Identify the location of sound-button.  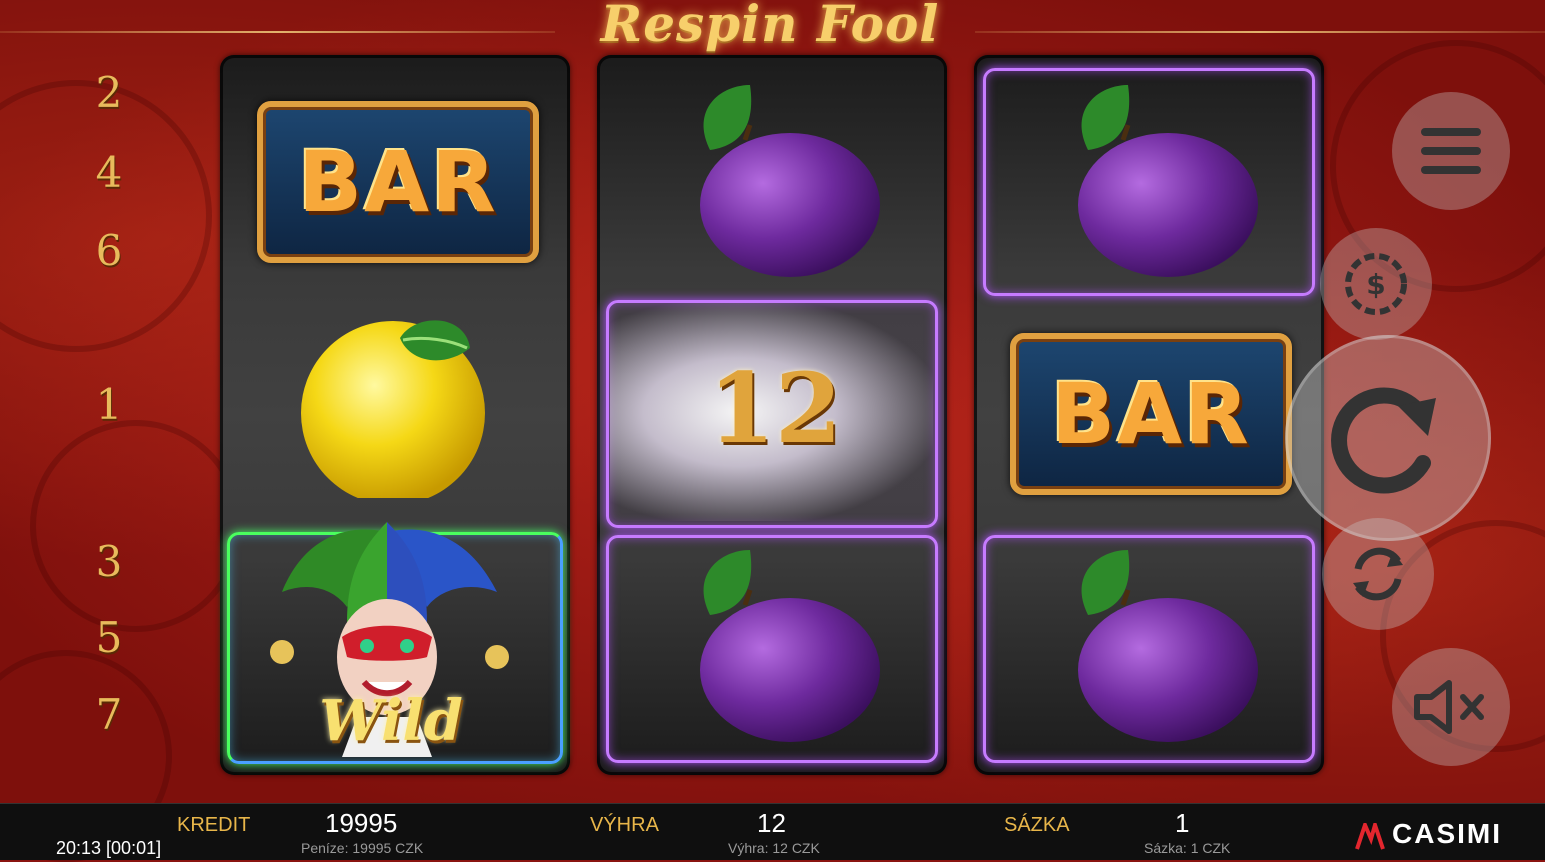
(1451, 707).